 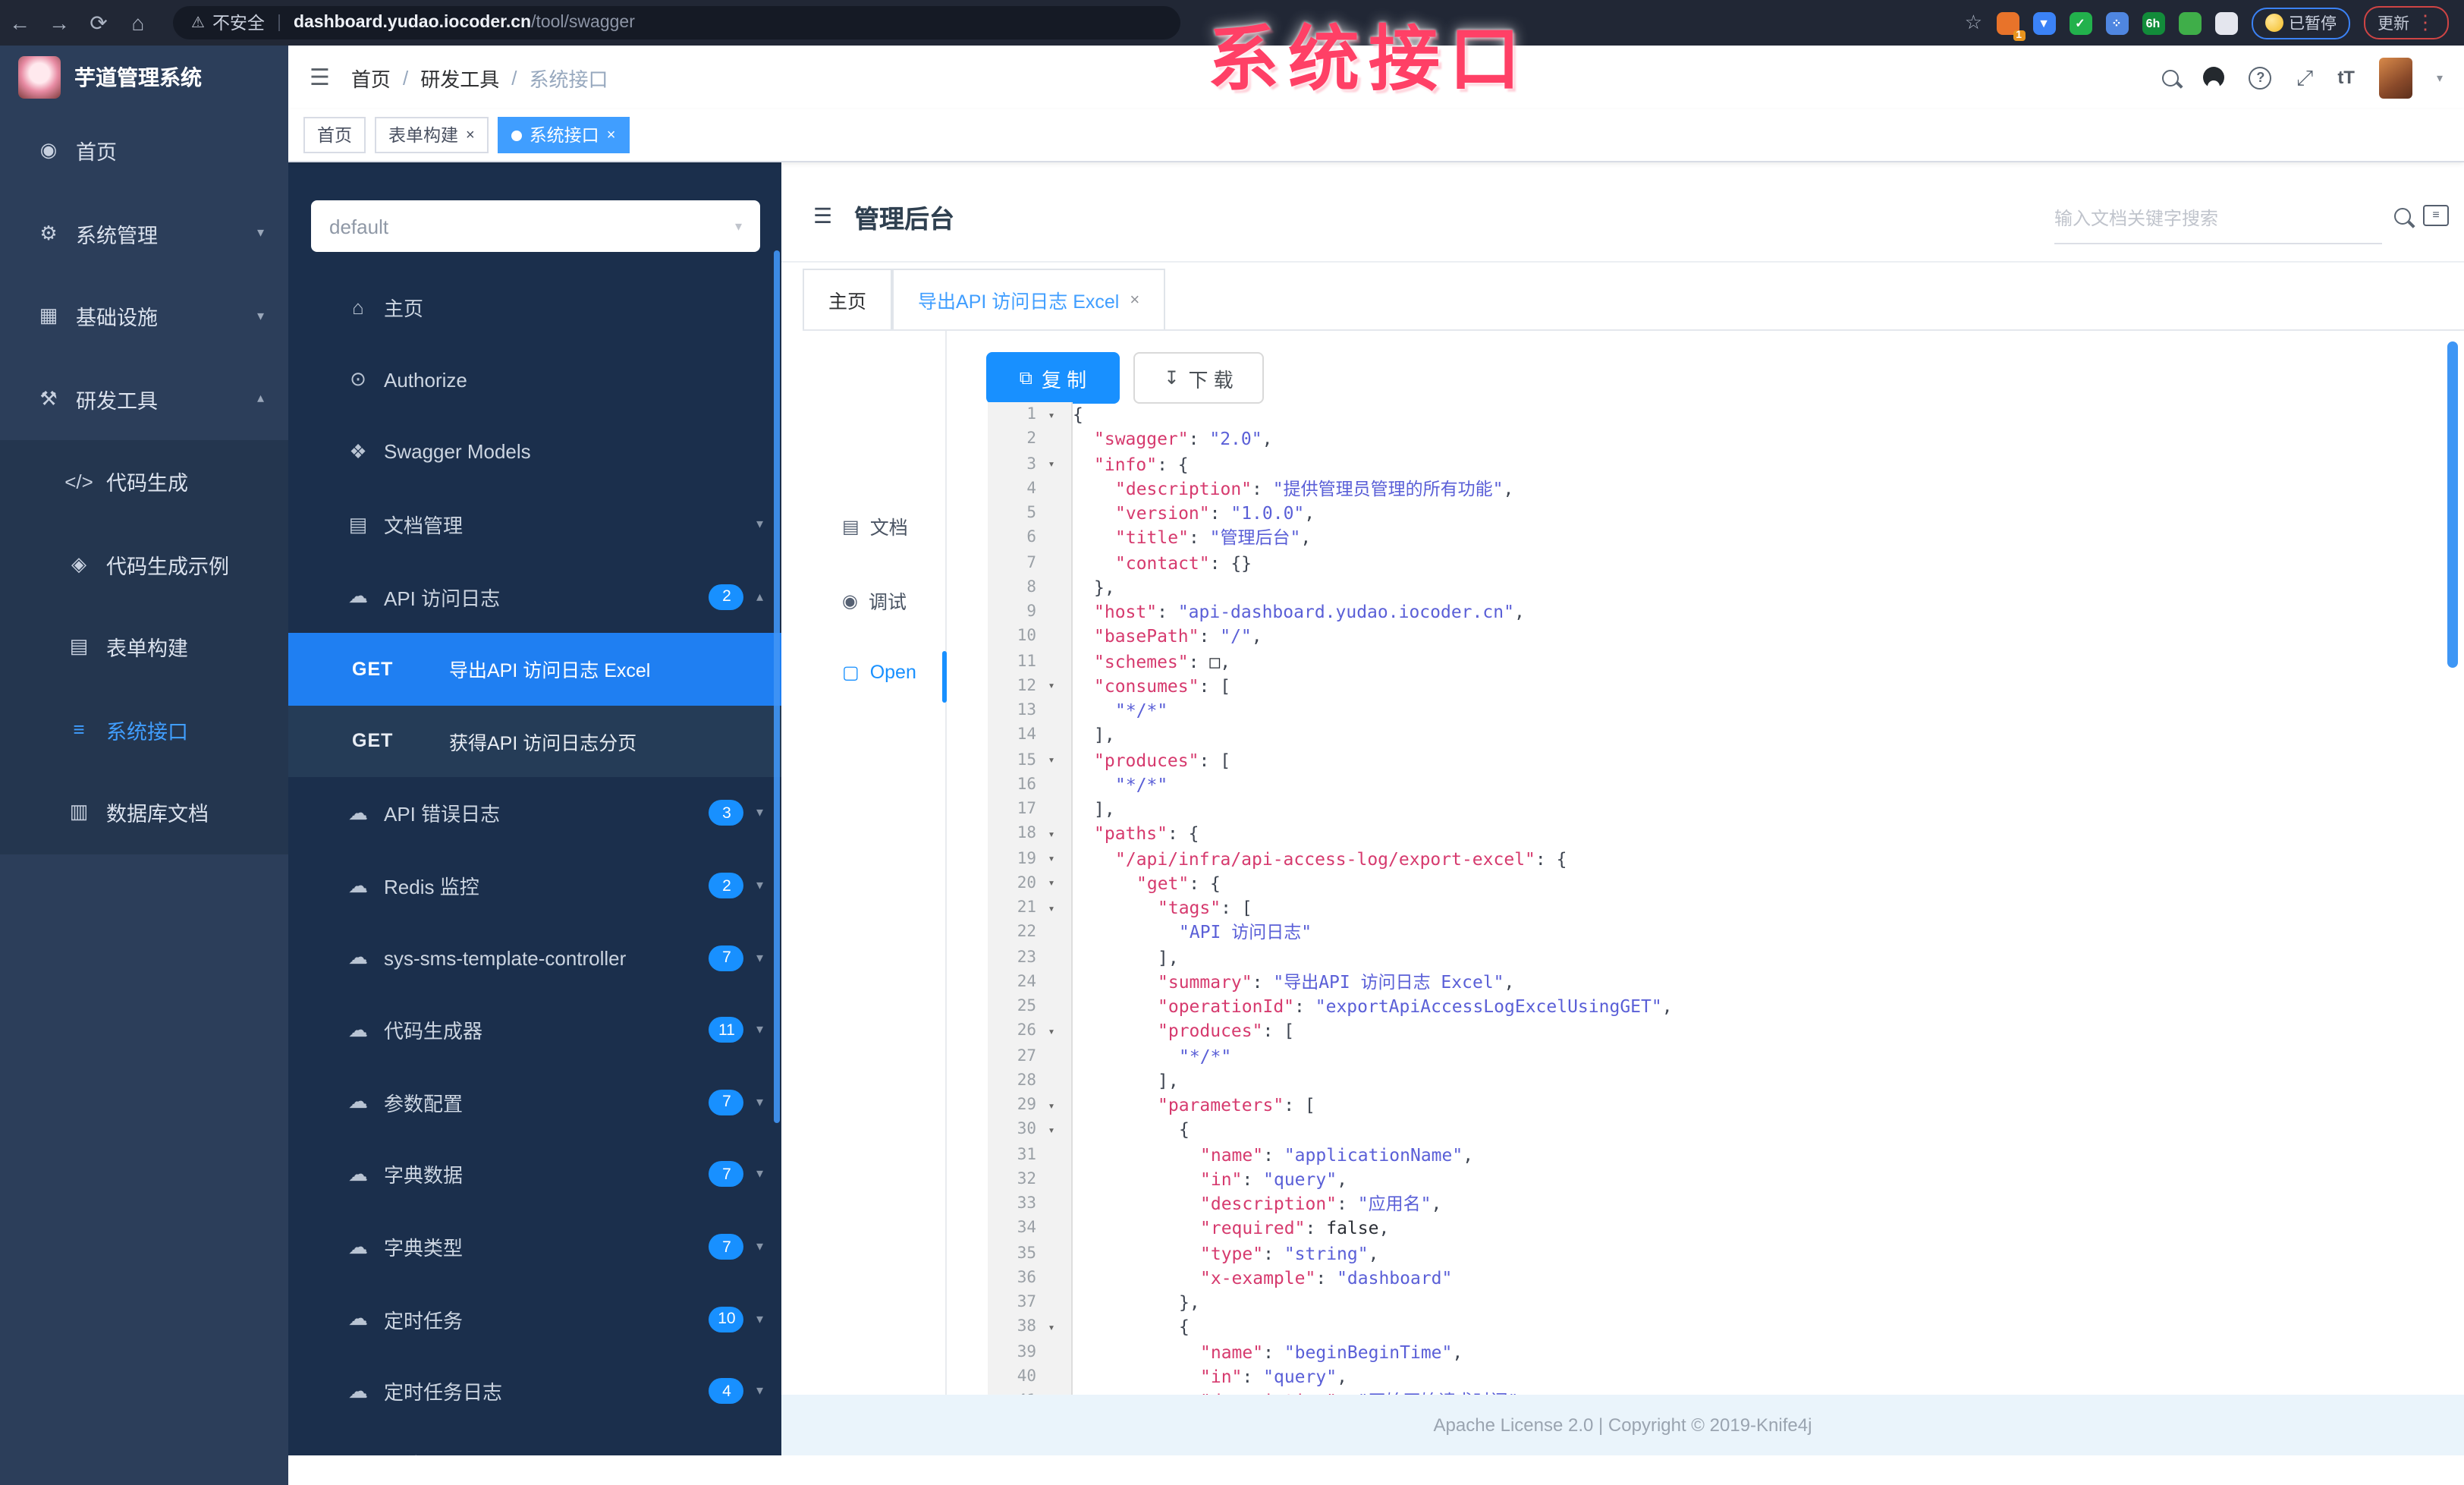 What do you see at coordinates (2406, 22) in the screenshot?
I see `update-pill: 更新 ⋮` at bounding box center [2406, 22].